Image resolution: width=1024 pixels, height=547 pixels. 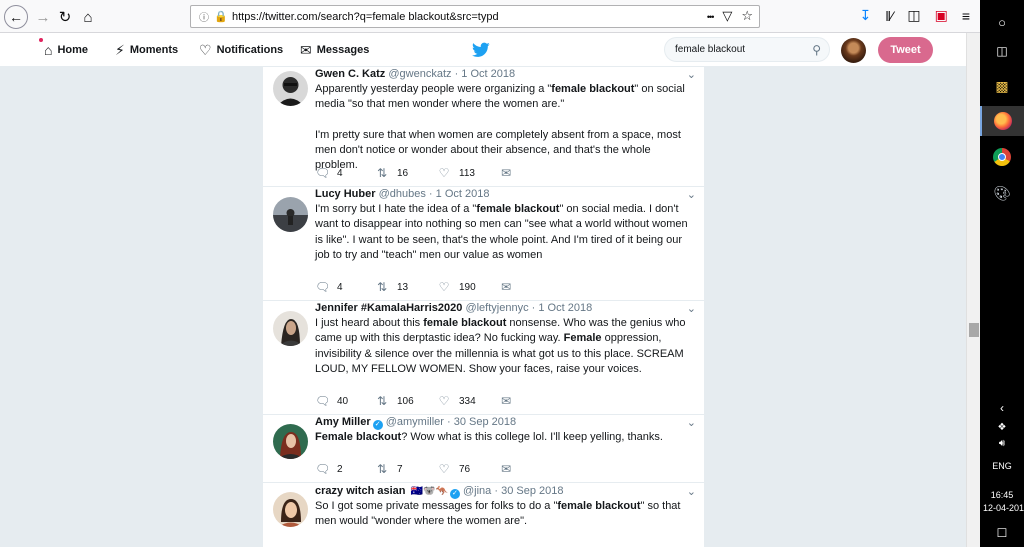 I want to click on display-name: Lucy Huber, so click(x=345, y=194).